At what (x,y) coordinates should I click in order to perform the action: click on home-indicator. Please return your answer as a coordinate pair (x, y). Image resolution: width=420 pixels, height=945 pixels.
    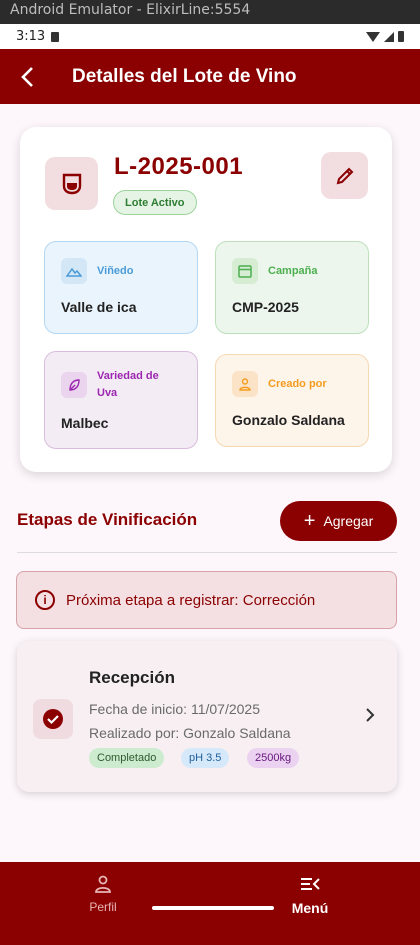
    Looking at the image, I should click on (213, 908).